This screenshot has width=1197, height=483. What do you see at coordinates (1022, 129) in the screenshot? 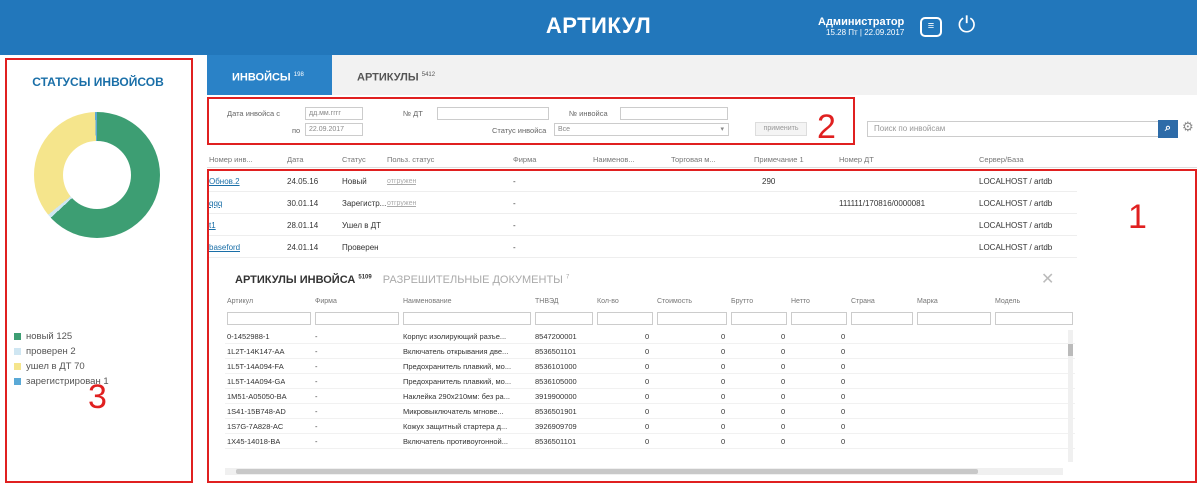
I see `search-input: Поиск по инвойсам` at bounding box center [1022, 129].